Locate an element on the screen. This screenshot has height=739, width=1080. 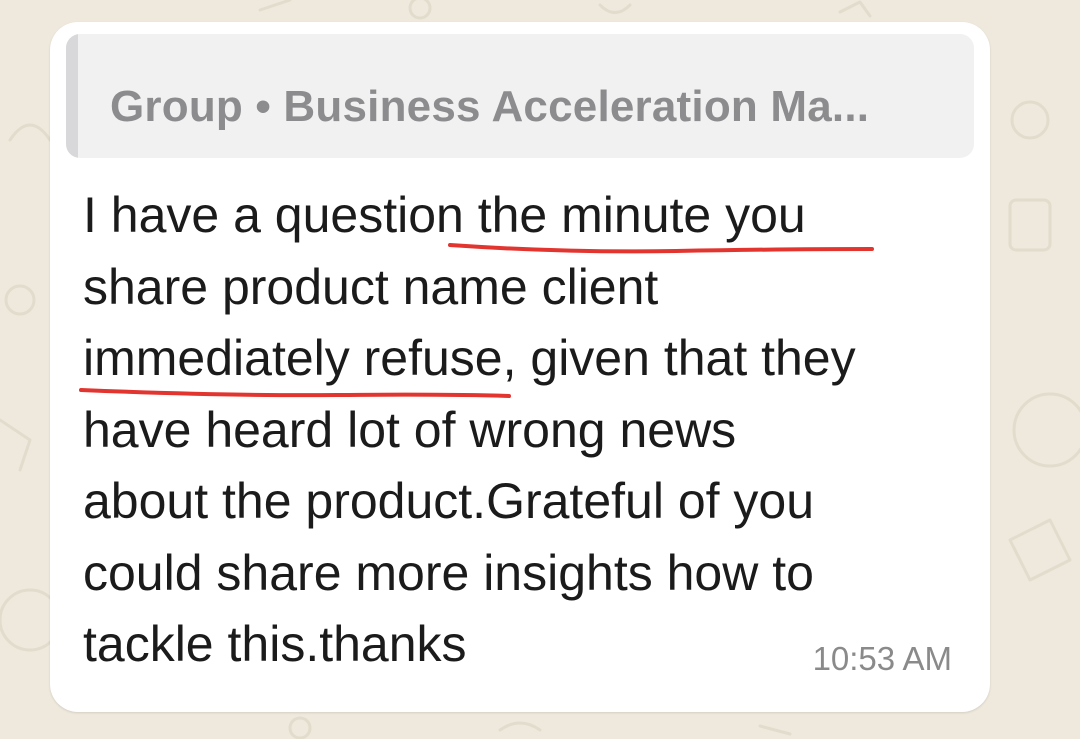
message-line-4: have heard lot of wrong news is located at coordinates (410, 429).